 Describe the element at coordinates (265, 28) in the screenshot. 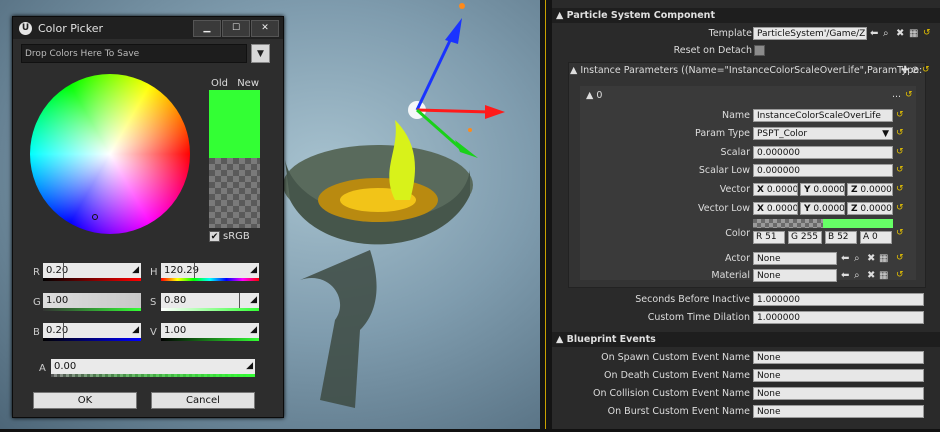

I see `close-button: ✕` at that location.